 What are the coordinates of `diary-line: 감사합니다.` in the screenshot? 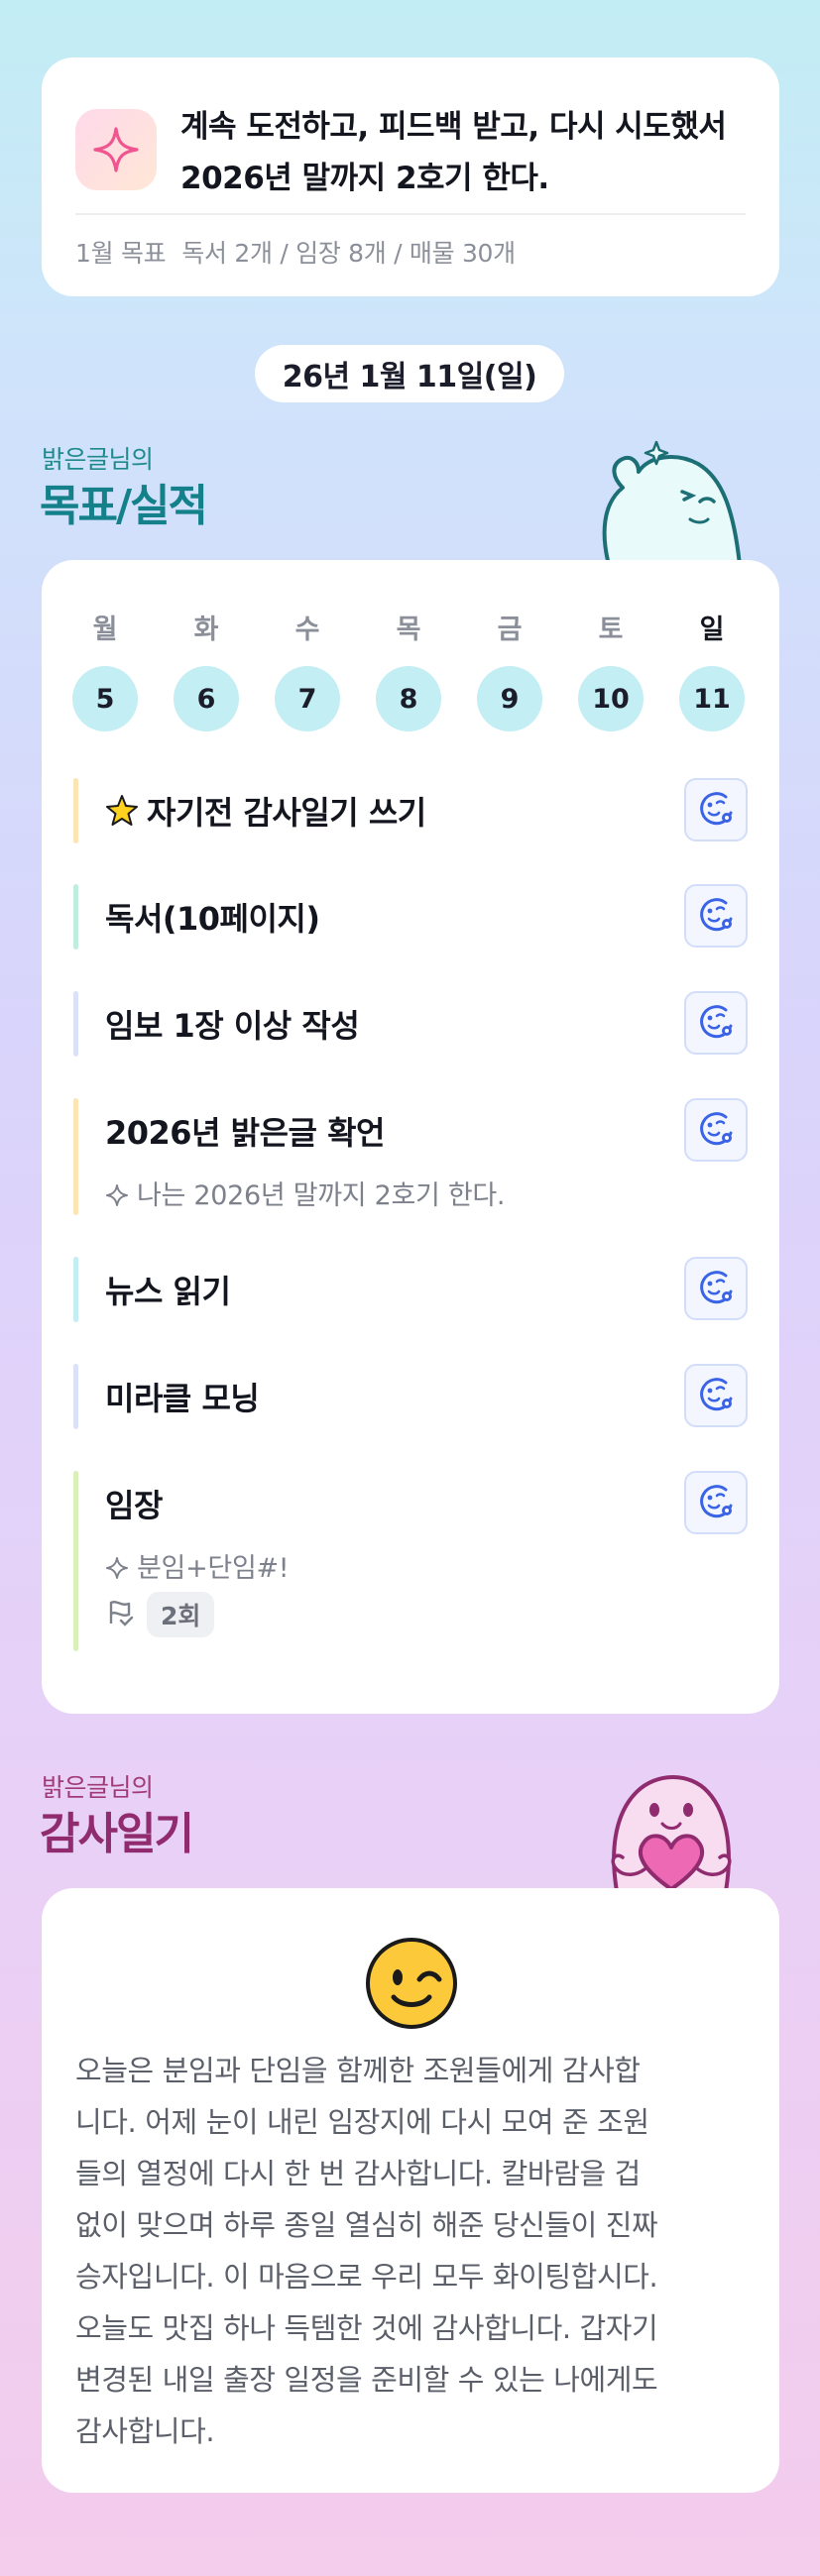 It's located at (145, 2431).